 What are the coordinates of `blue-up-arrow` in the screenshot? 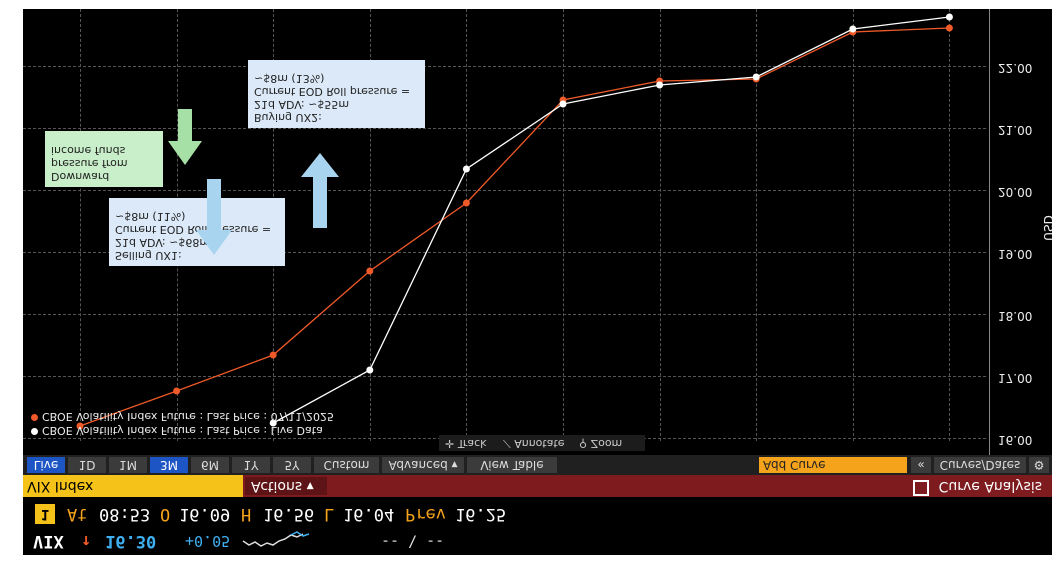 It's located at (214, 217).